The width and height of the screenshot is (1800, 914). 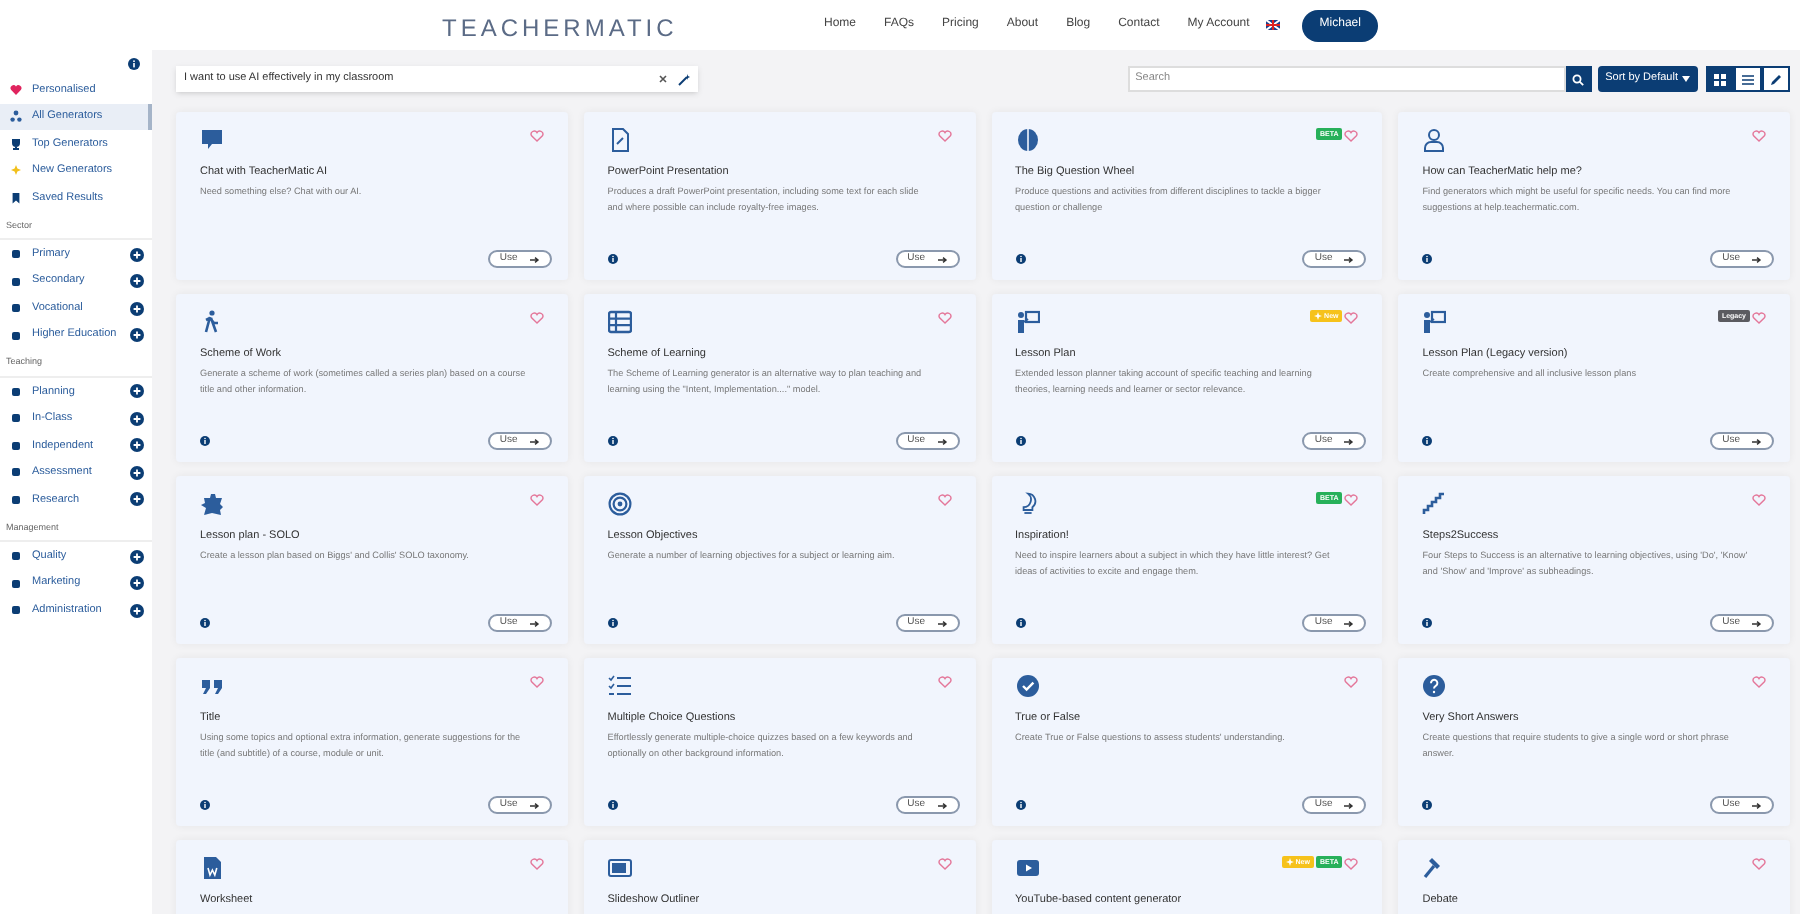 I want to click on trophy-icon, so click(x=16, y=143).